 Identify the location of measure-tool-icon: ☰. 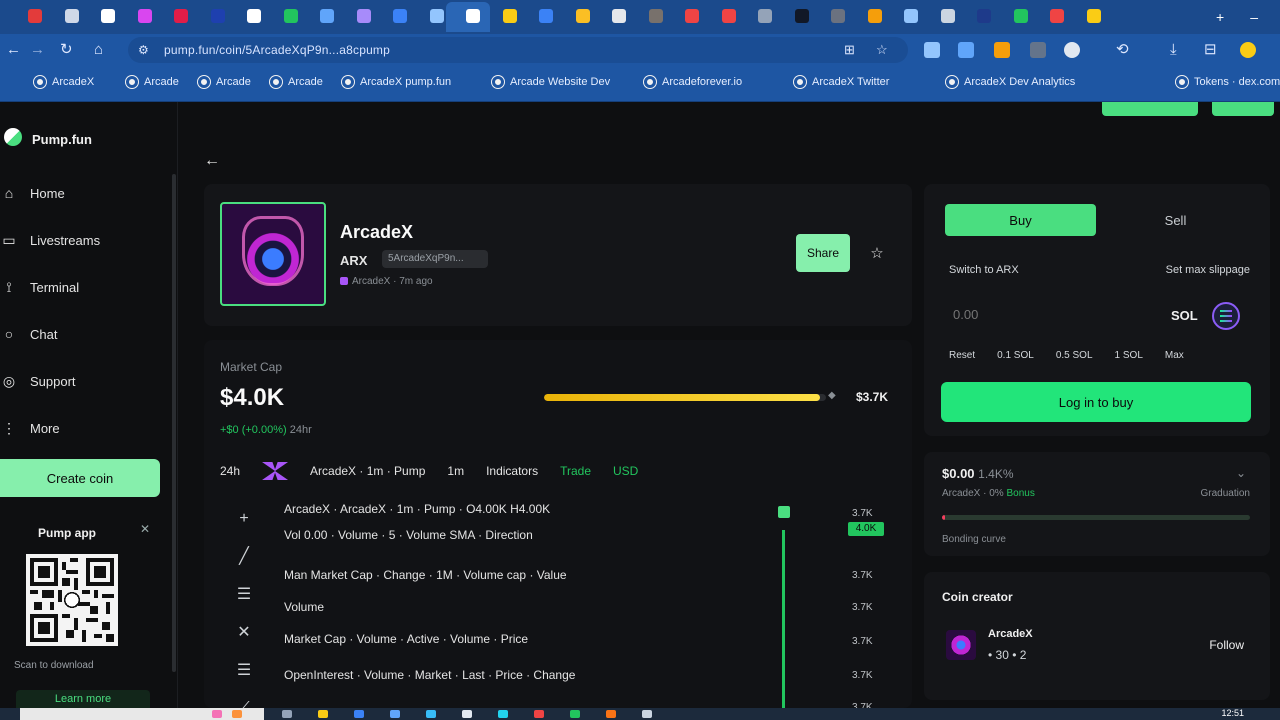
(244, 671).